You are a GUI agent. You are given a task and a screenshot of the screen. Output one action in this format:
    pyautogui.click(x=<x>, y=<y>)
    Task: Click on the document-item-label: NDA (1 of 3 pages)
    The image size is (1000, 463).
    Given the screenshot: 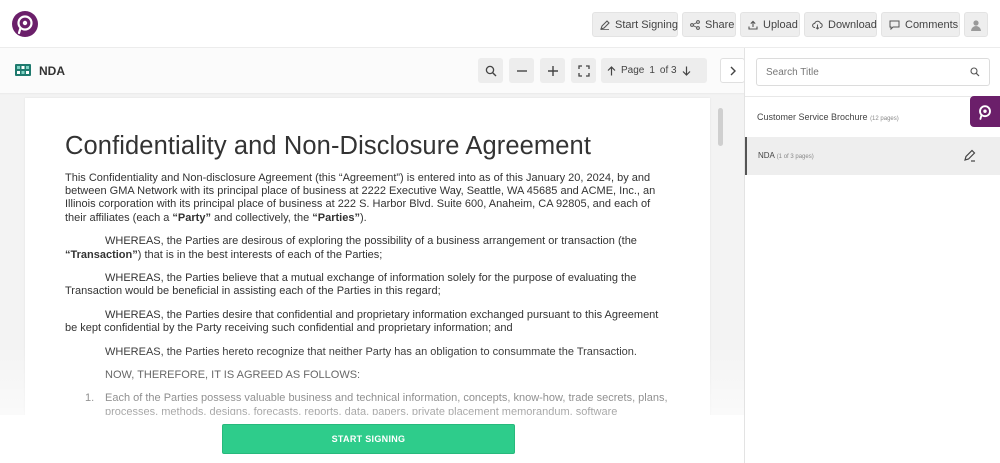 What is the action you would take?
    pyautogui.click(x=786, y=155)
    